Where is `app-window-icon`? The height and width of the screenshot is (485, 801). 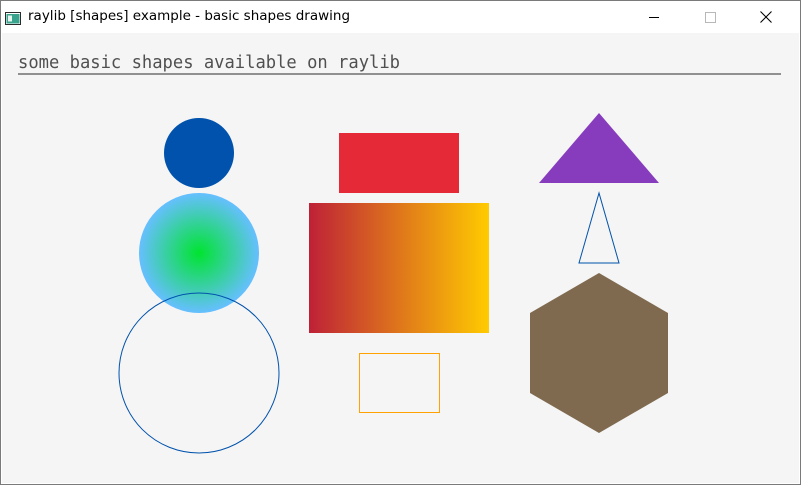 app-window-icon is located at coordinates (13, 17).